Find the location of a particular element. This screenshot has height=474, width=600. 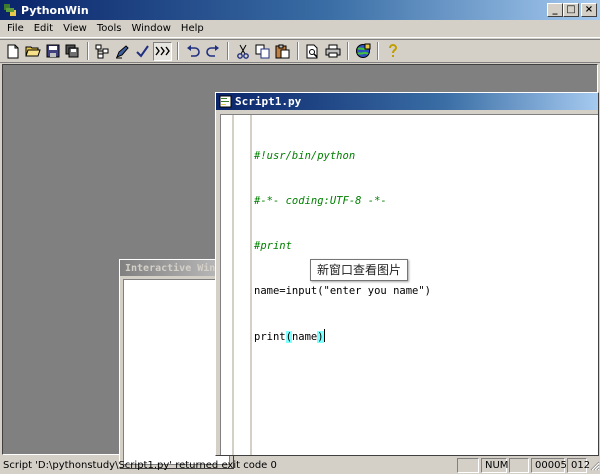

interactive-window-body is located at coordinates (176, 372).